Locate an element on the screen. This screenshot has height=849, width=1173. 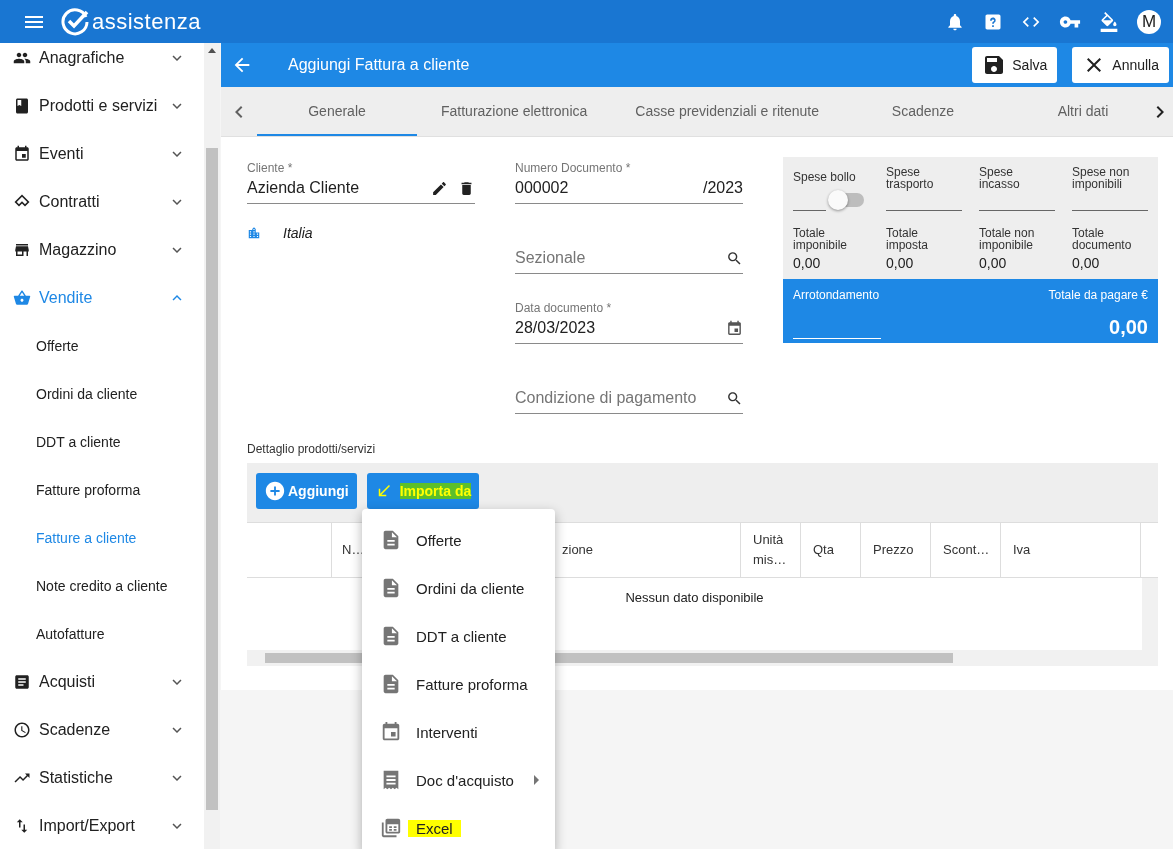
sezionale-field: Sezionale is located at coordinates (629, 250).